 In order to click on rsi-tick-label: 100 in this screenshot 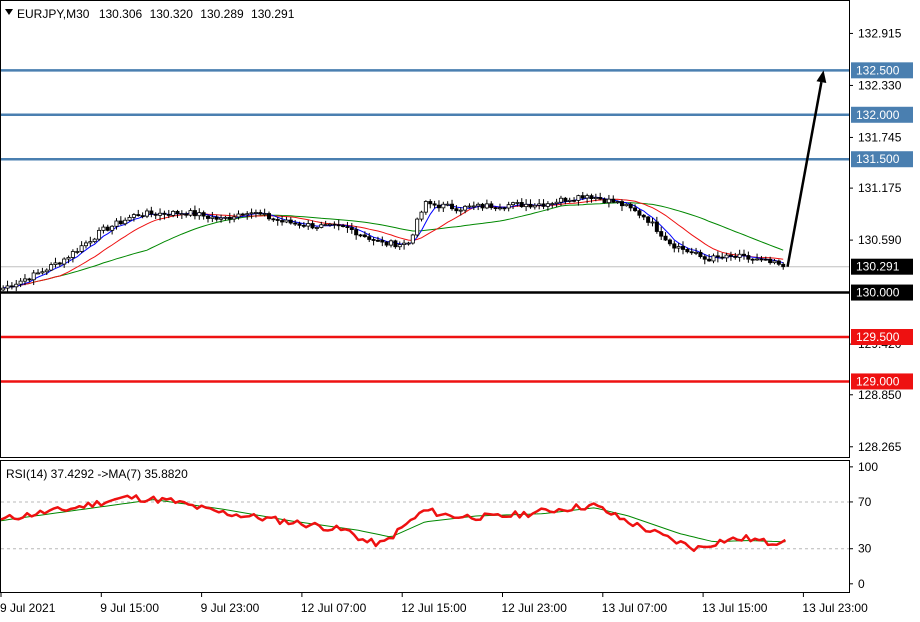, I will do `click(868, 467)`.